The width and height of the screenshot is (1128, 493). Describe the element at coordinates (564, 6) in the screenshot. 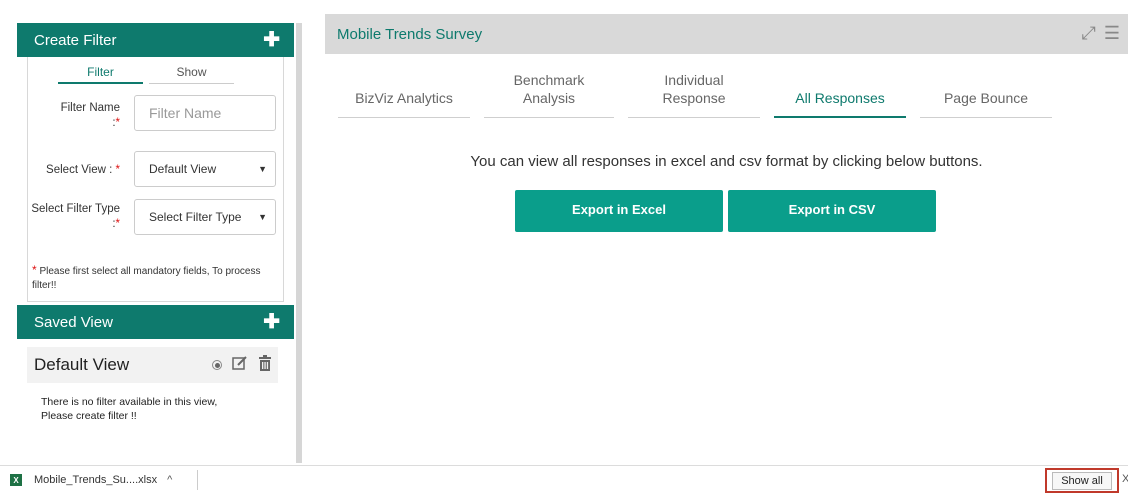

I see `top-strip` at that location.